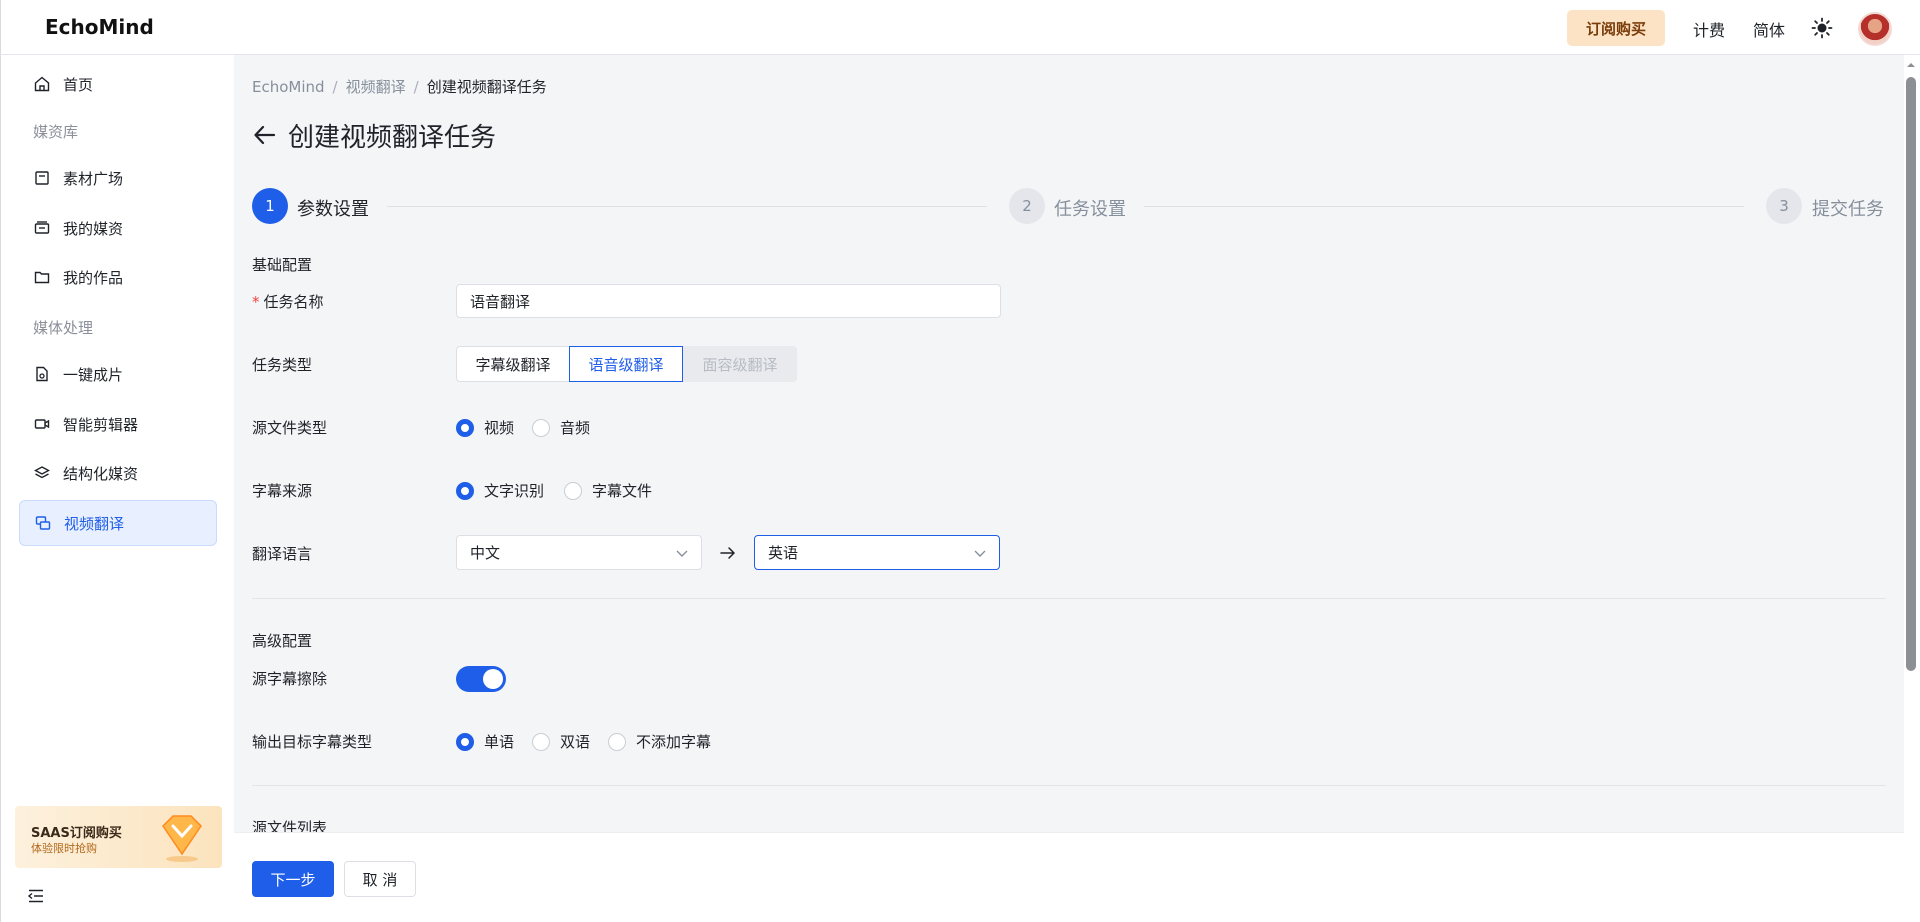 The width and height of the screenshot is (1920, 922). I want to click on target-language-select: 英语, so click(877, 552).